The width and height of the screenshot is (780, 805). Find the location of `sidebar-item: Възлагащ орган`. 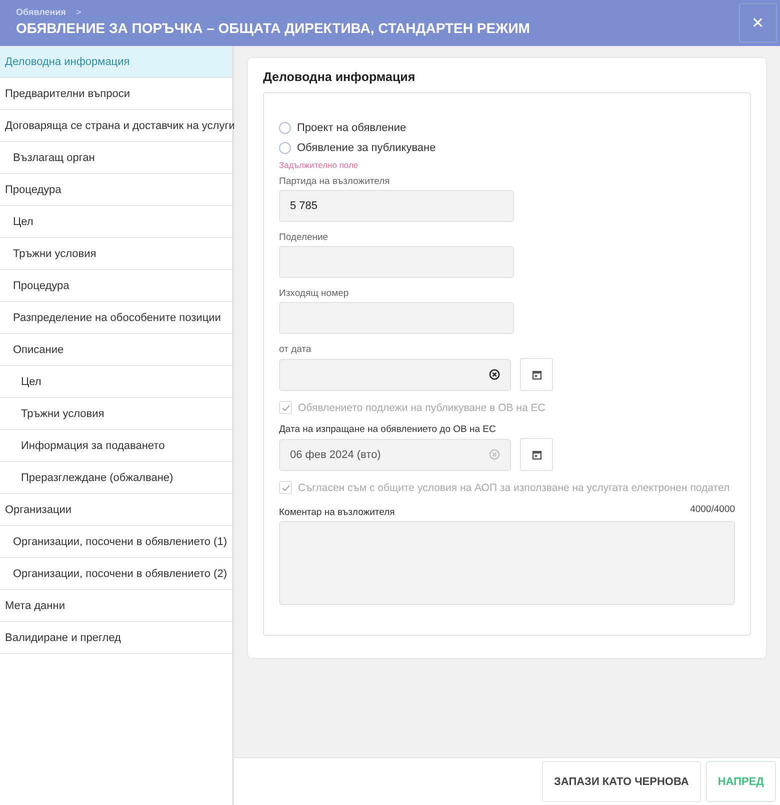

sidebar-item: Възлагащ орган is located at coordinates (116, 158).